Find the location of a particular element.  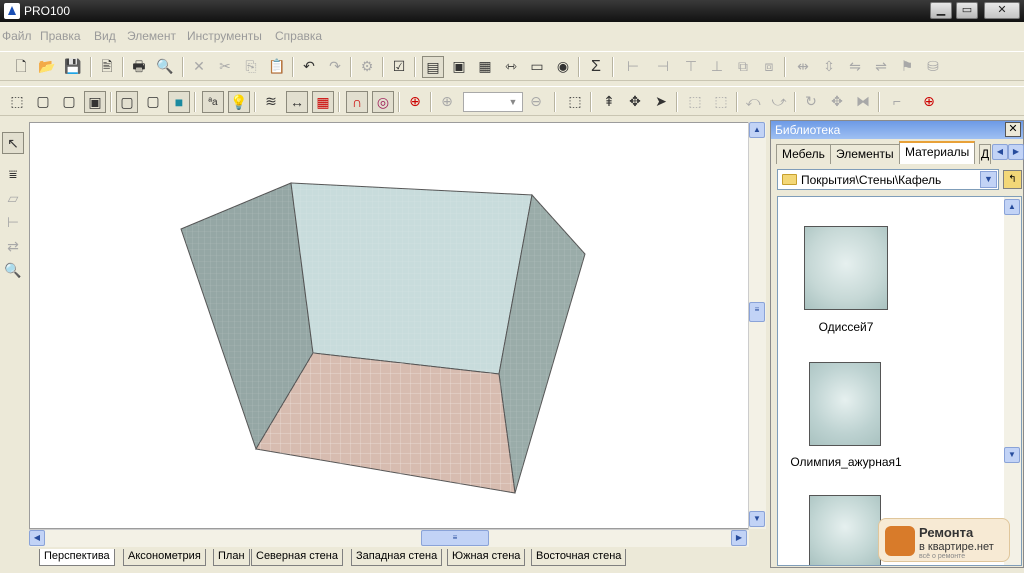

tab-south-wall: Южная стена is located at coordinates (486, 557).